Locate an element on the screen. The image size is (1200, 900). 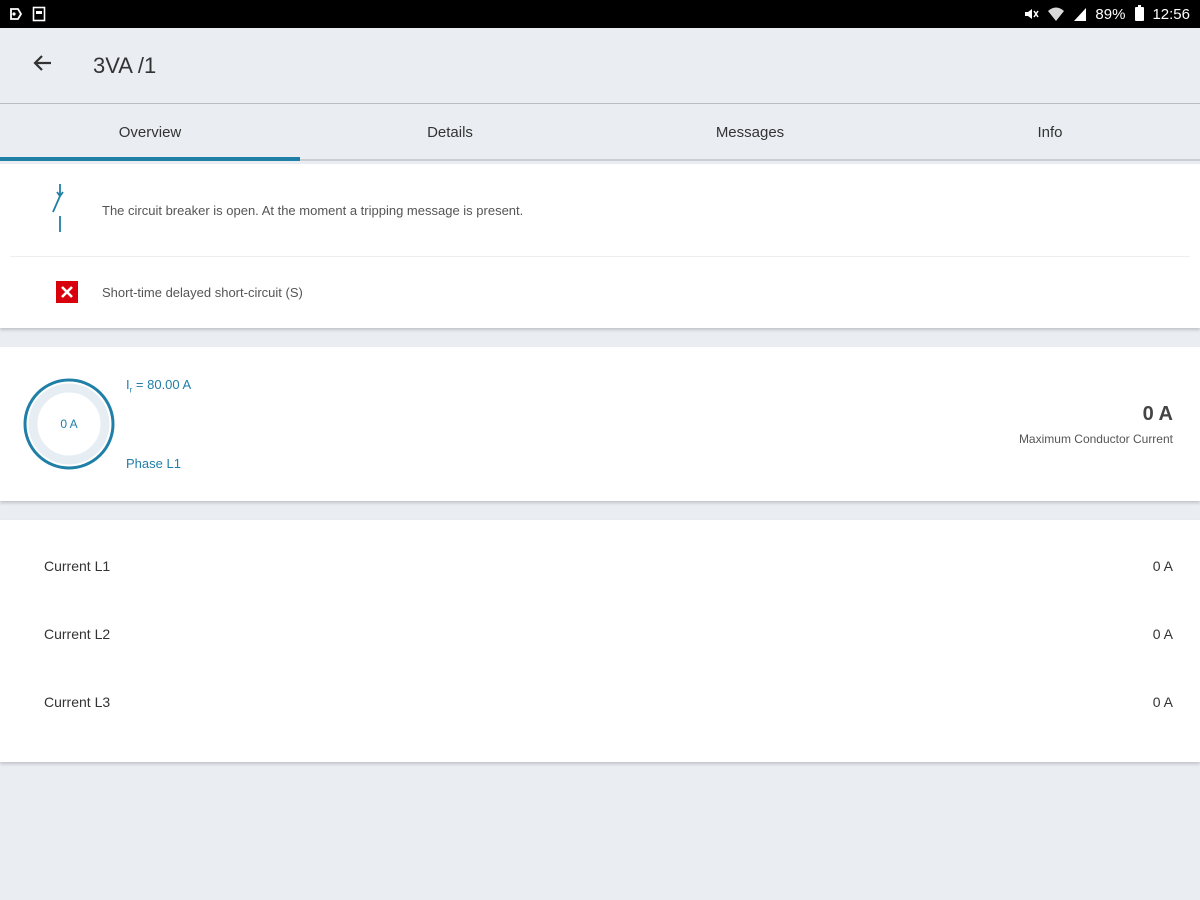
list-item: Current L2 0 A is located at coordinates (600, 634).